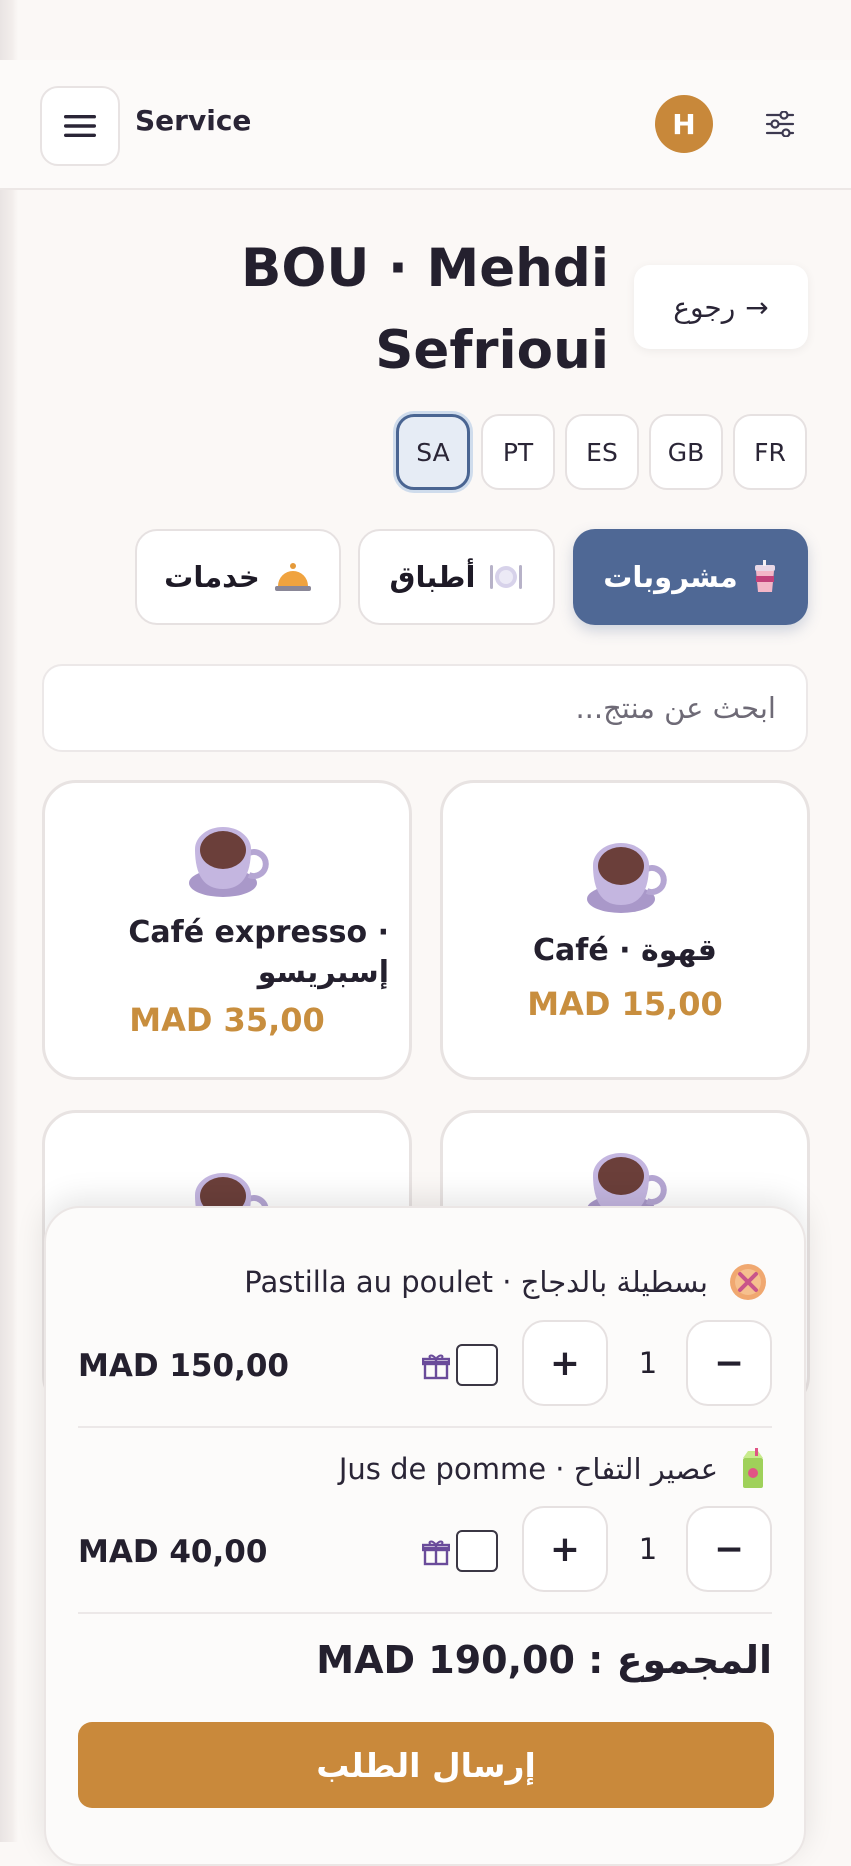 This screenshot has height=1866, width=851. I want to click on cart-item-price: MAD 150,00, so click(183, 1366).